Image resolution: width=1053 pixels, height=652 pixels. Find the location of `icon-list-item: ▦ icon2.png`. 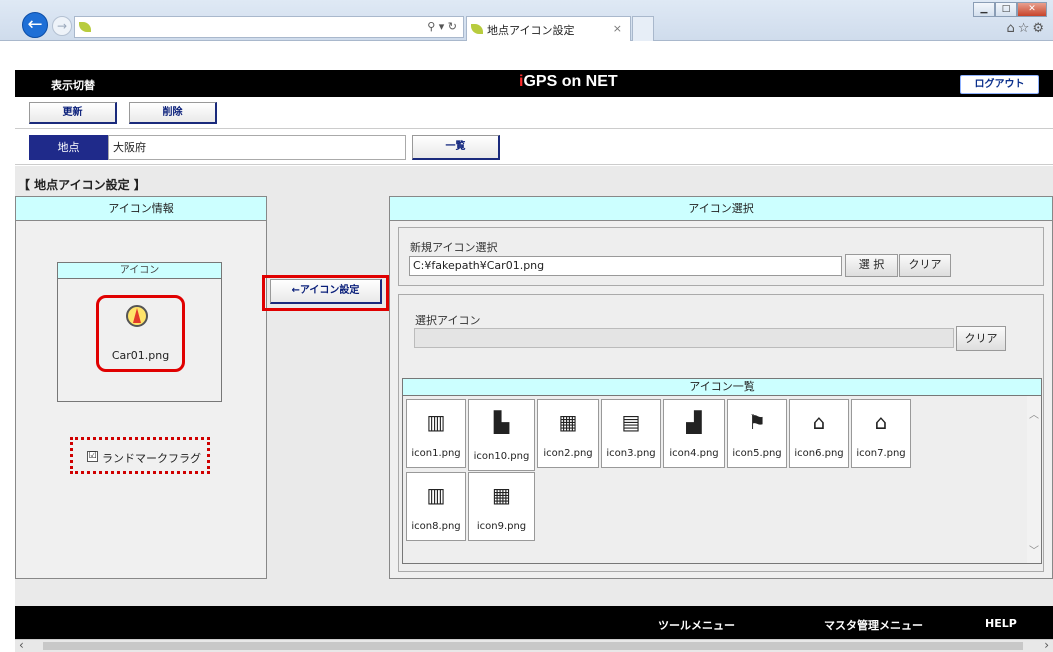

icon-list-item: ▦ icon2.png is located at coordinates (568, 433).